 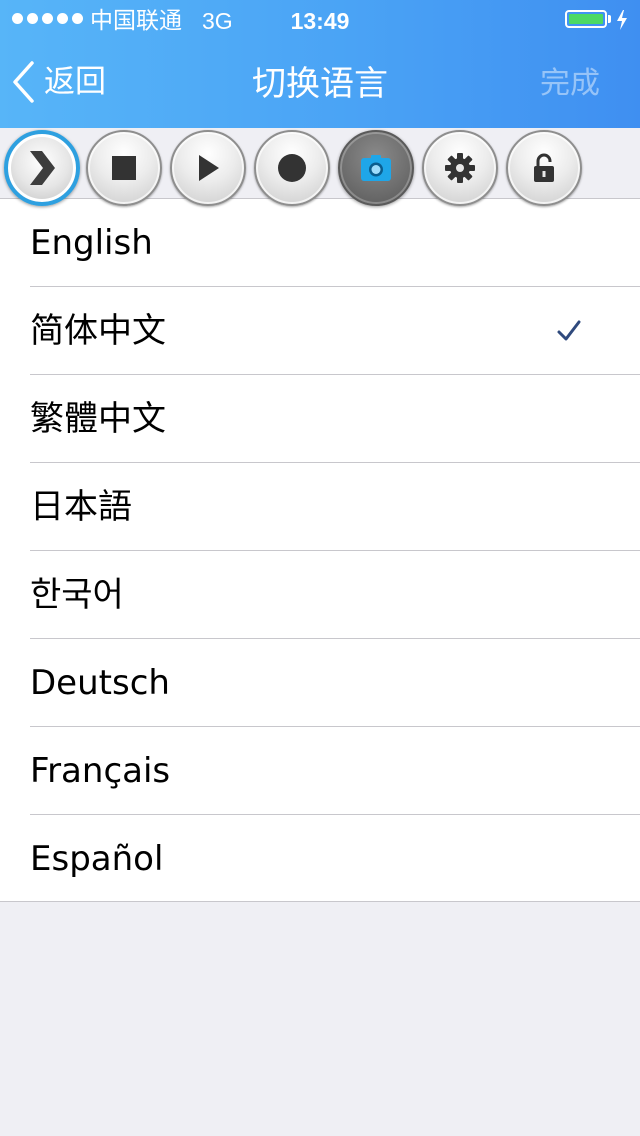 I want to click on language-label: Español, so click(x=97, y=859).